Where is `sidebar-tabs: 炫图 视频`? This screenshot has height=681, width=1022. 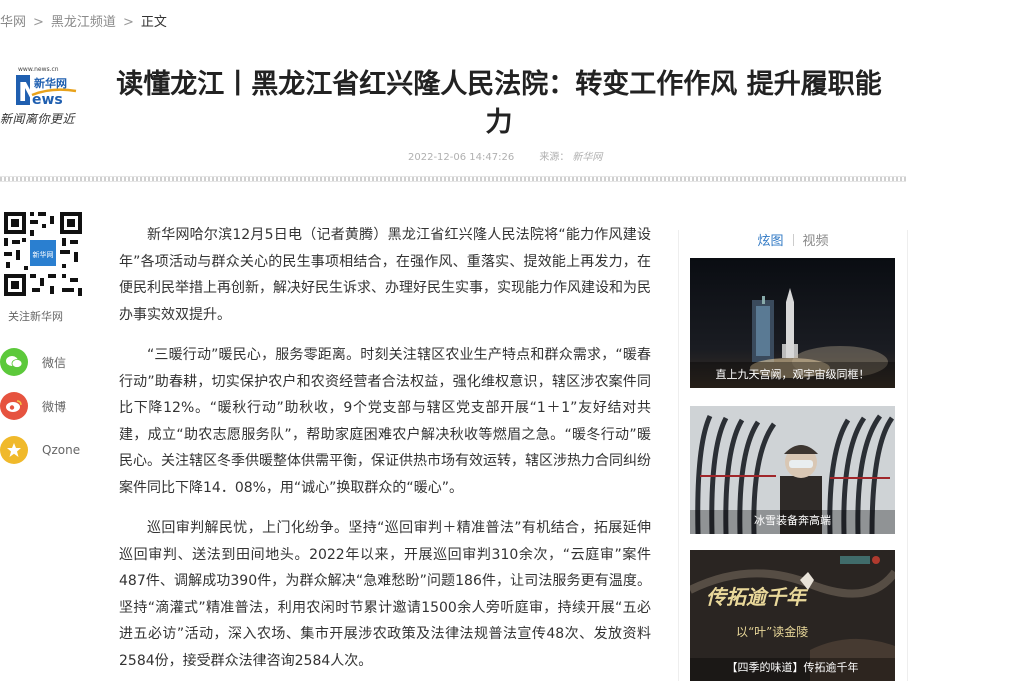
sidebar-tabs: 炫图 视频 is located at coordinates (793, 239).